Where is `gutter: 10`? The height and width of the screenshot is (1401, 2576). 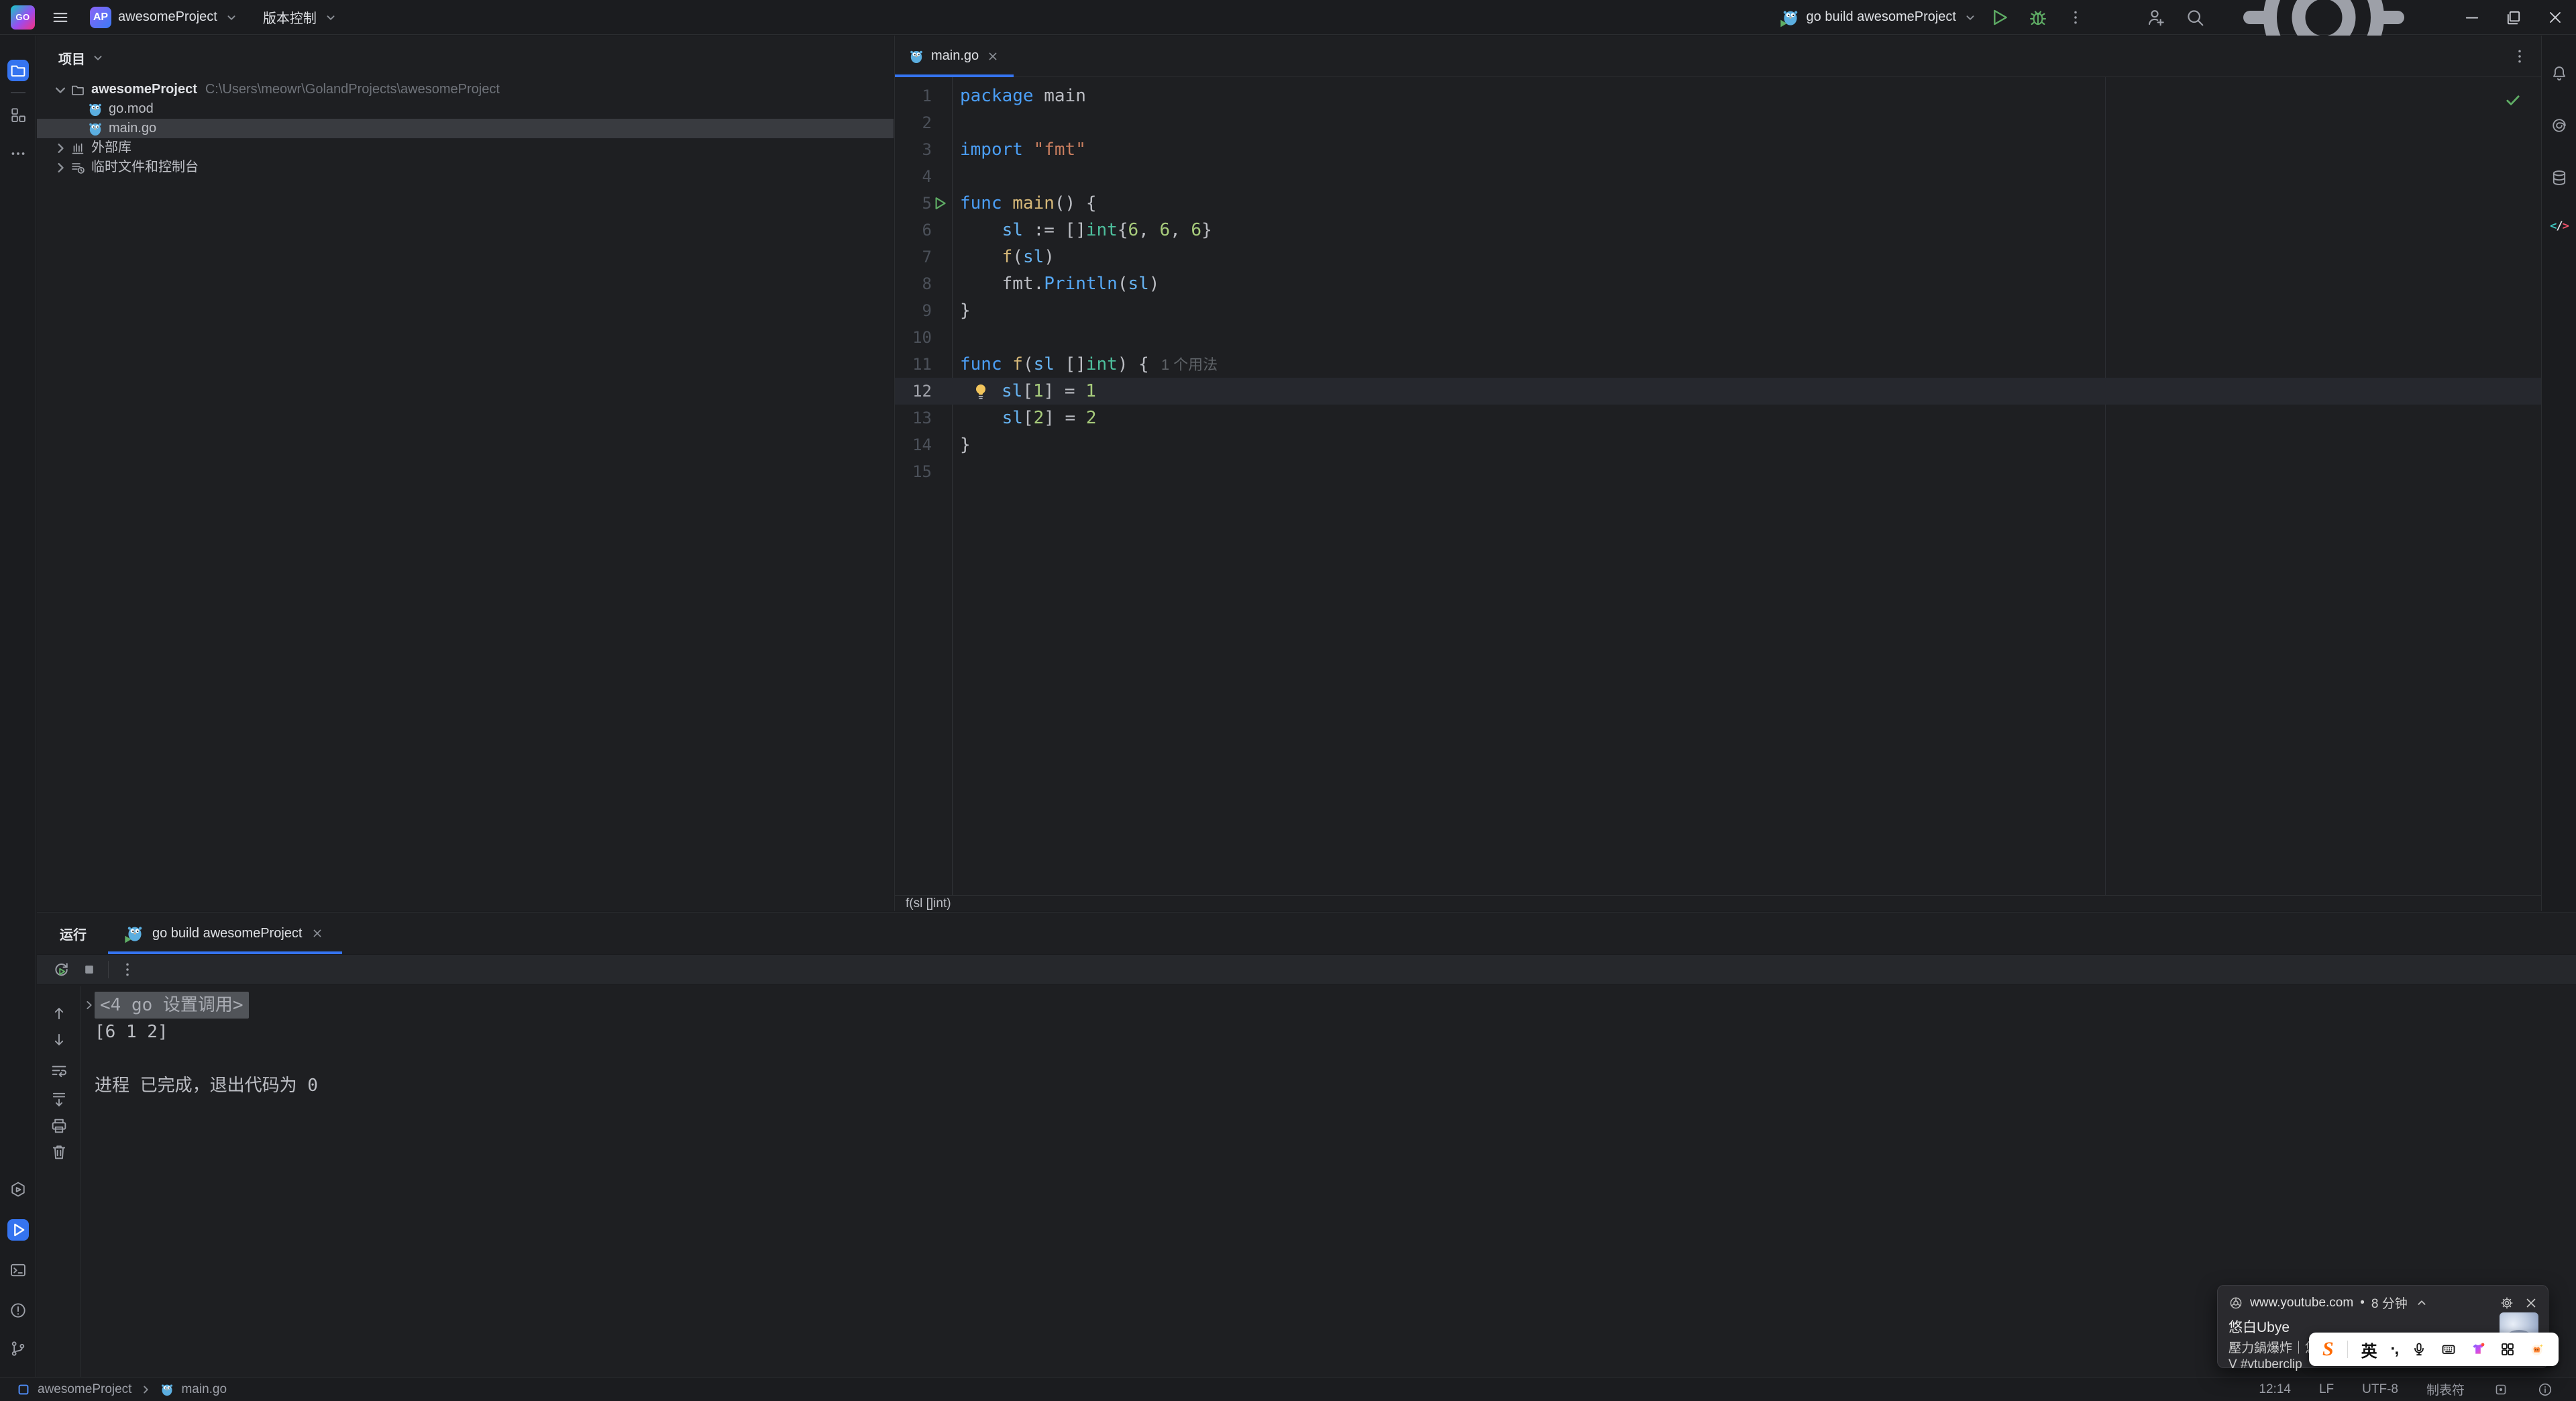 gutter: 10 is located at coordinates (923, 337).